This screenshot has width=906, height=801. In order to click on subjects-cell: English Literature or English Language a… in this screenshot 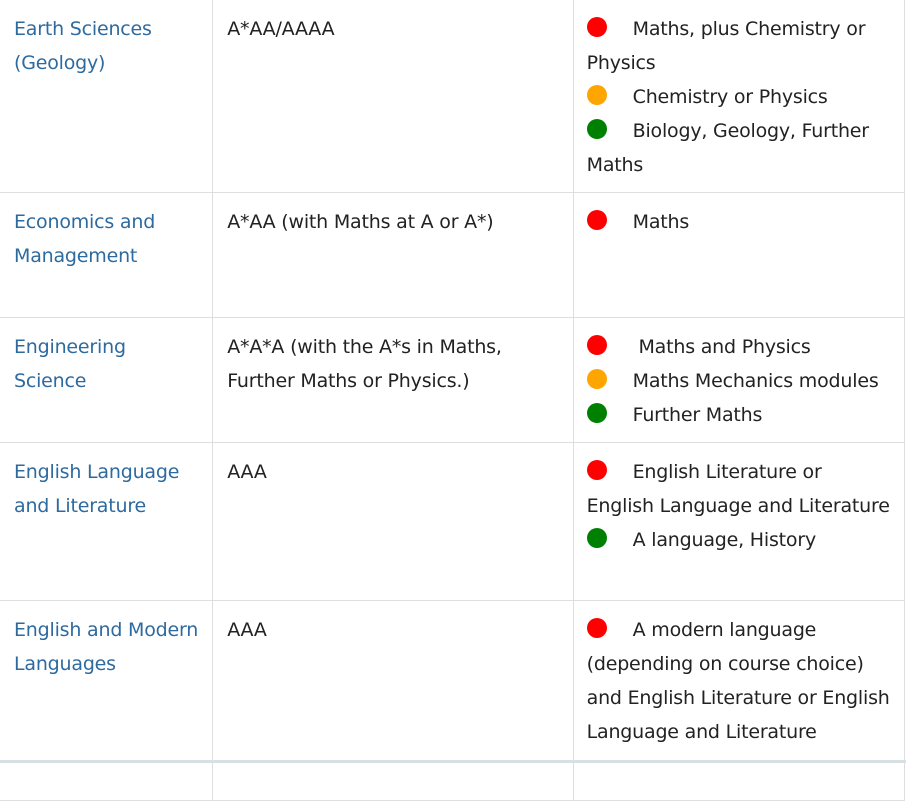, I will do `click(739, 521)`.